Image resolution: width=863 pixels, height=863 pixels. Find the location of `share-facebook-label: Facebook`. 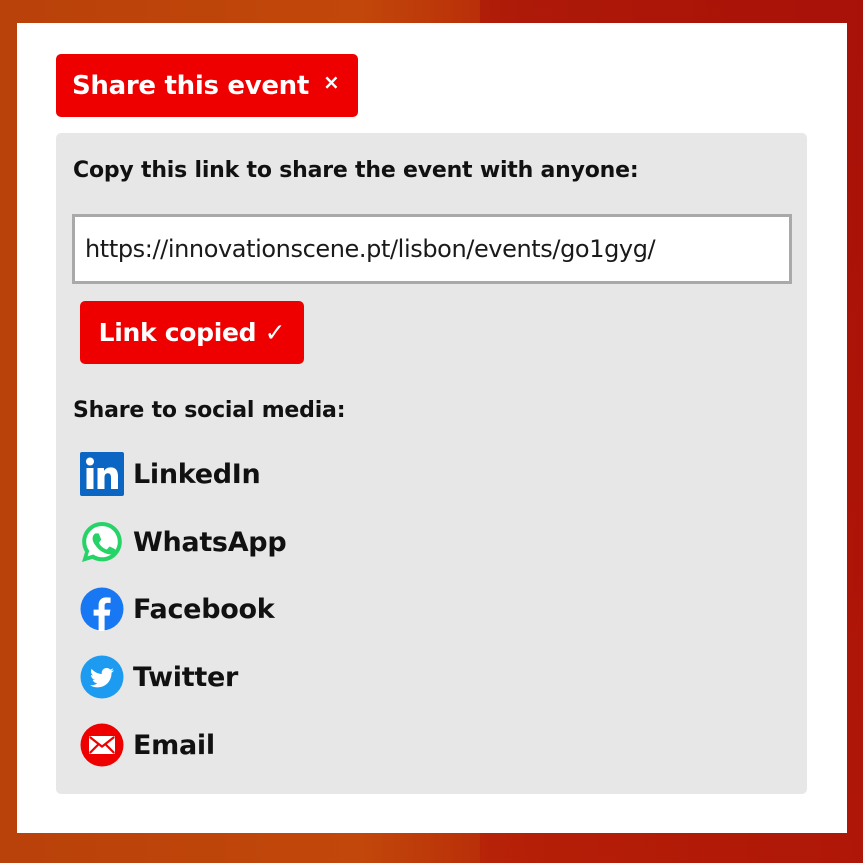

share-facebook-label: Facebook is located at coordinates (204, 609).